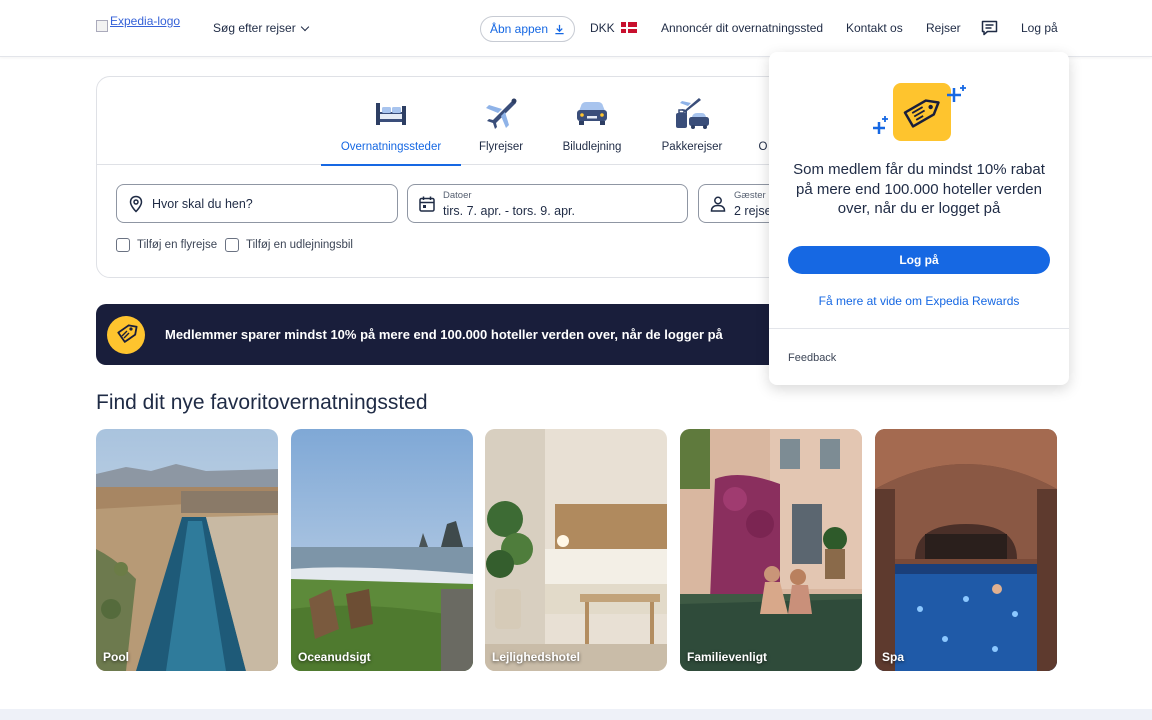  What do you see at coordinates (893, 657) in the screenshot?
I see `card-spa-label: Spa` at bounding box center [893, 657].